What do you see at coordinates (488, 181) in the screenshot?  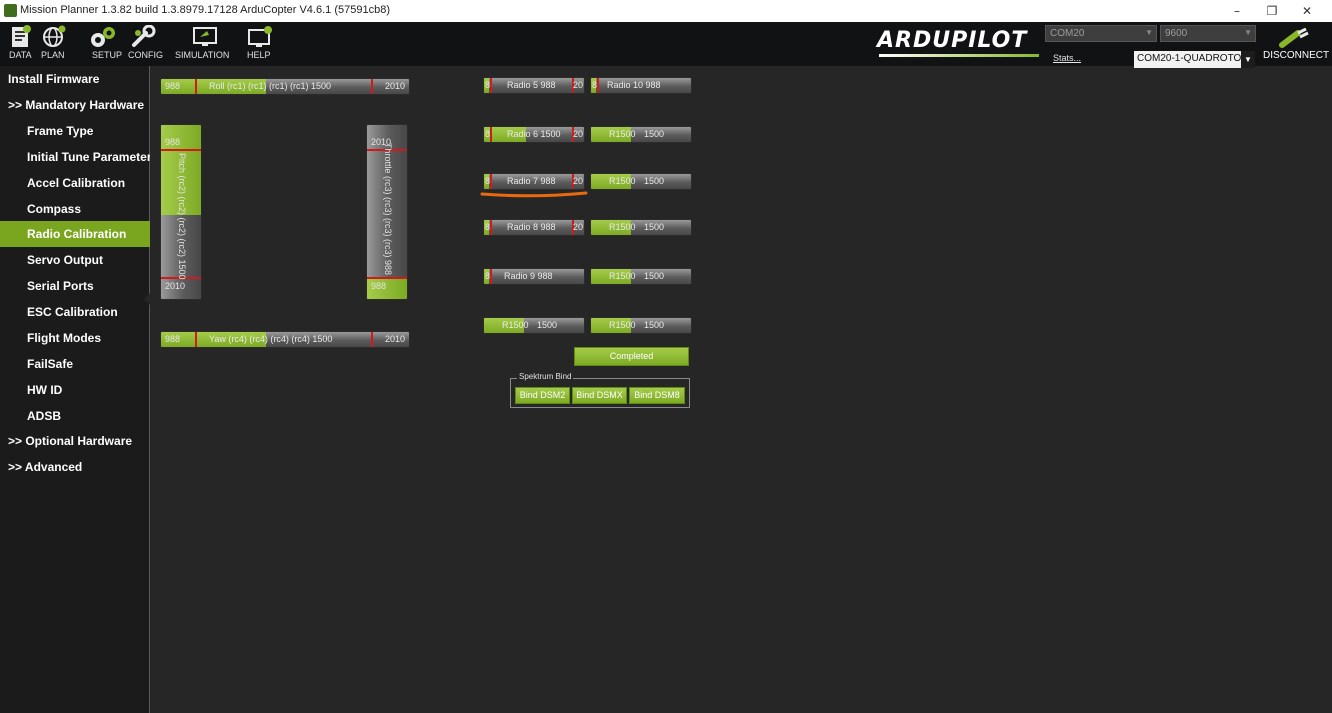 I see `radio-7-left: 8` at bounding box center [488, 181].